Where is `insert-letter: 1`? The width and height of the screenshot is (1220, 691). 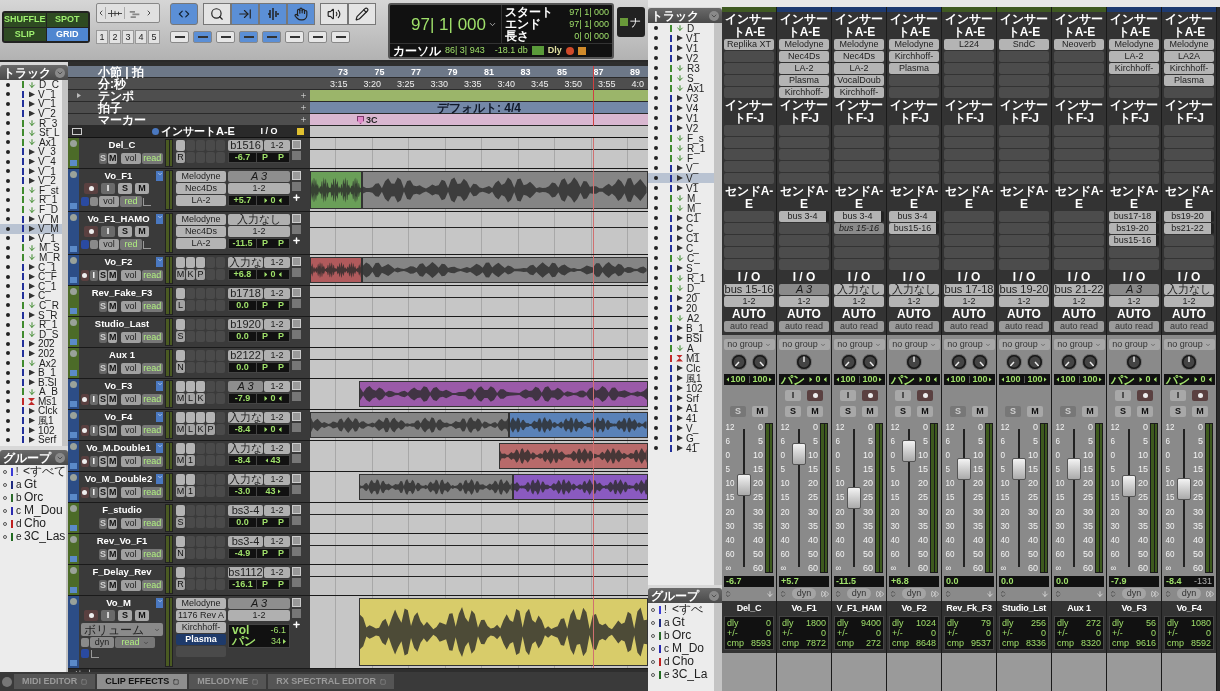 insert-letter: 1 is located at coordinates (190, 491).